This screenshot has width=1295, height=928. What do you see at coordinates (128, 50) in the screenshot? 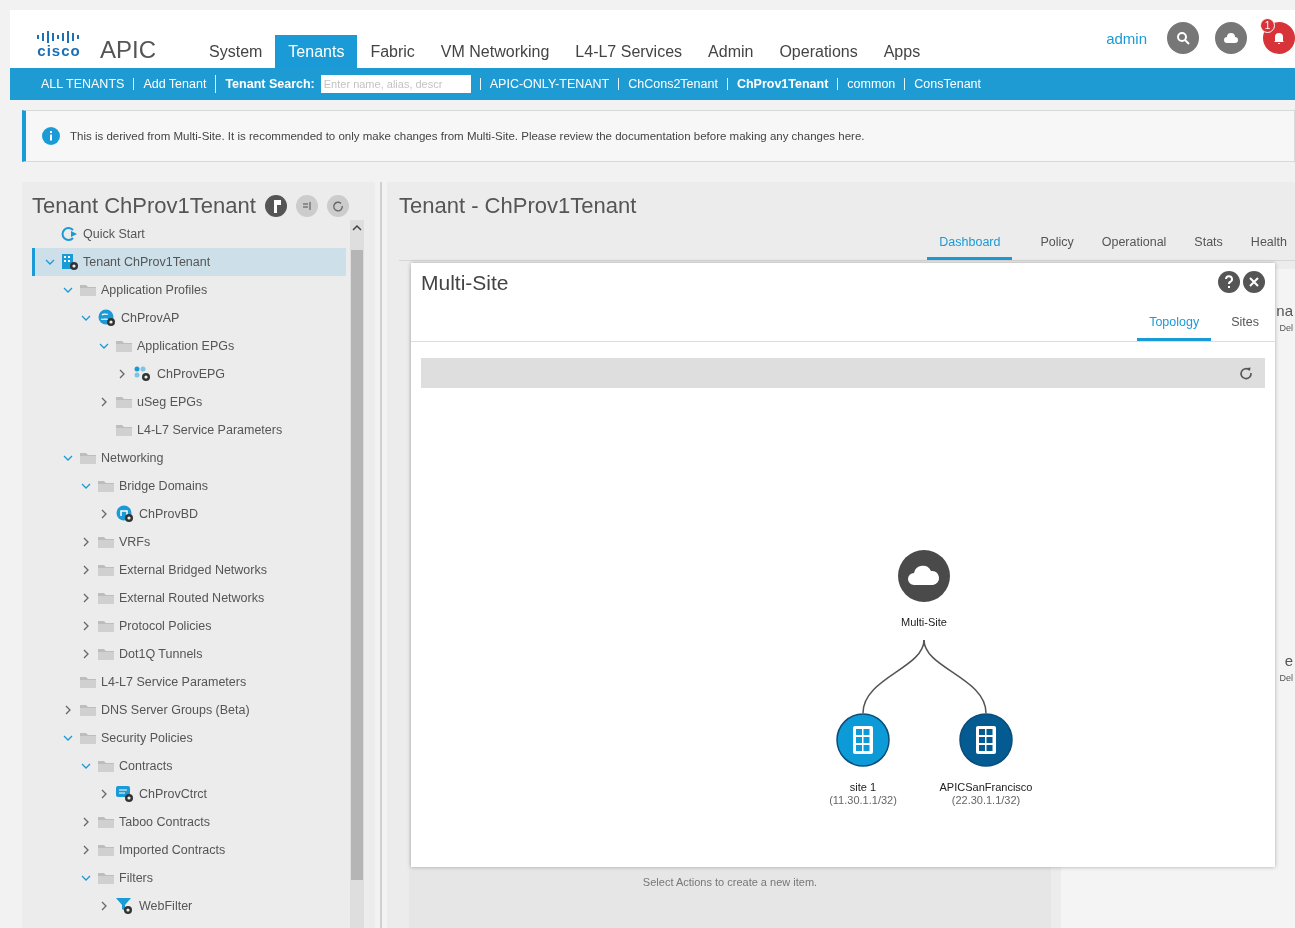
I see `product-name: APIC` at bounding box center [128, 50].